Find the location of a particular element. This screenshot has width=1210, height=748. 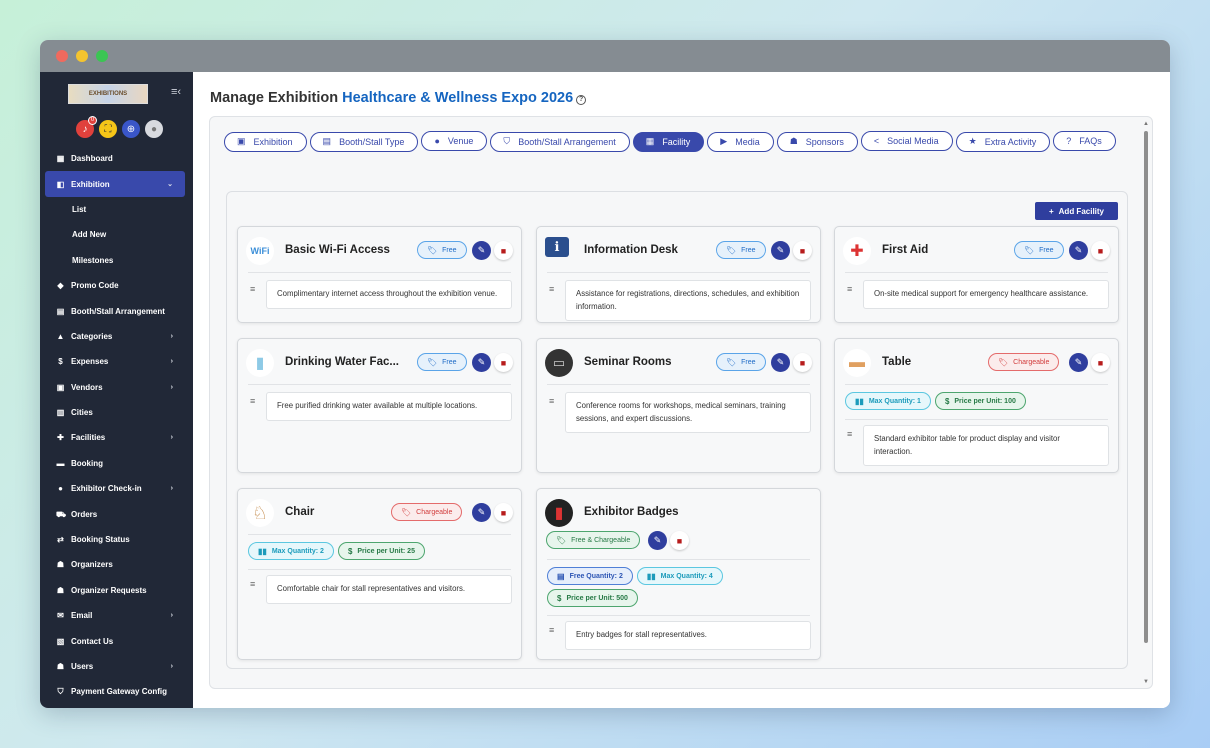

sidebar-item-dashboard: ▦ Dashboard is located at coordinates (116, 158).